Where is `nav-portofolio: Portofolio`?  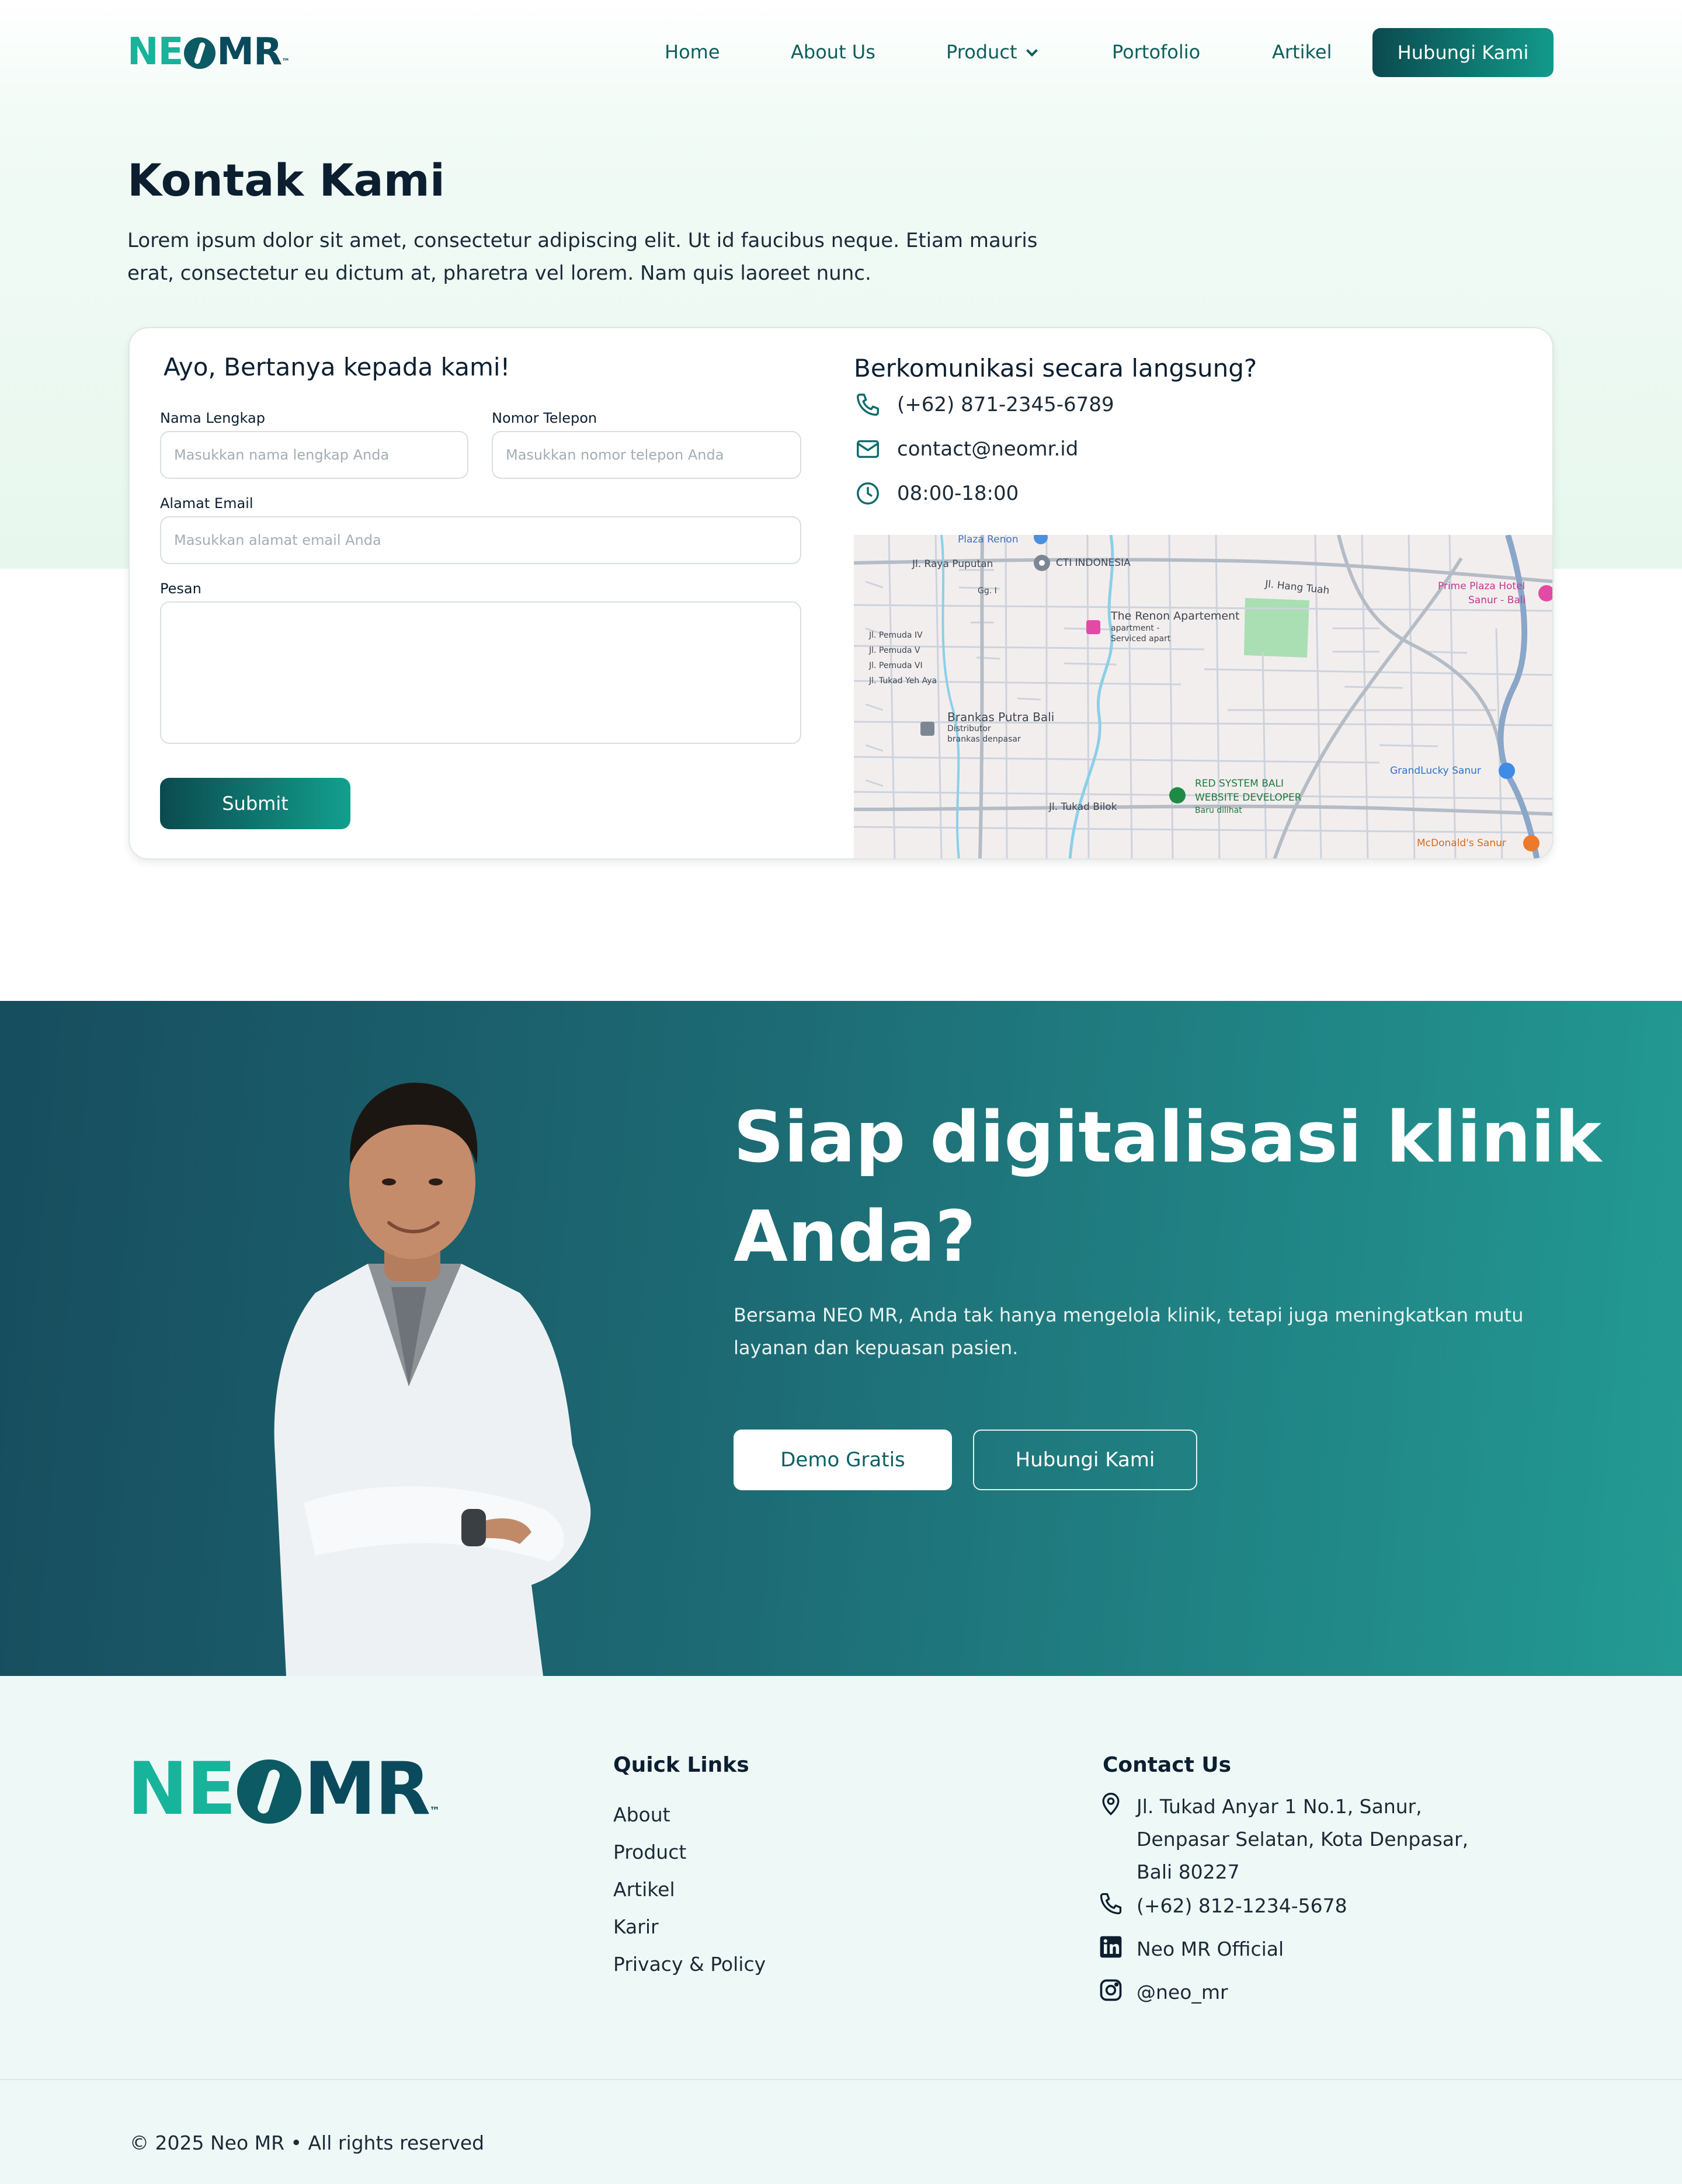
nav-portofolio: Portofolio is located at coordinates (1156, 52).